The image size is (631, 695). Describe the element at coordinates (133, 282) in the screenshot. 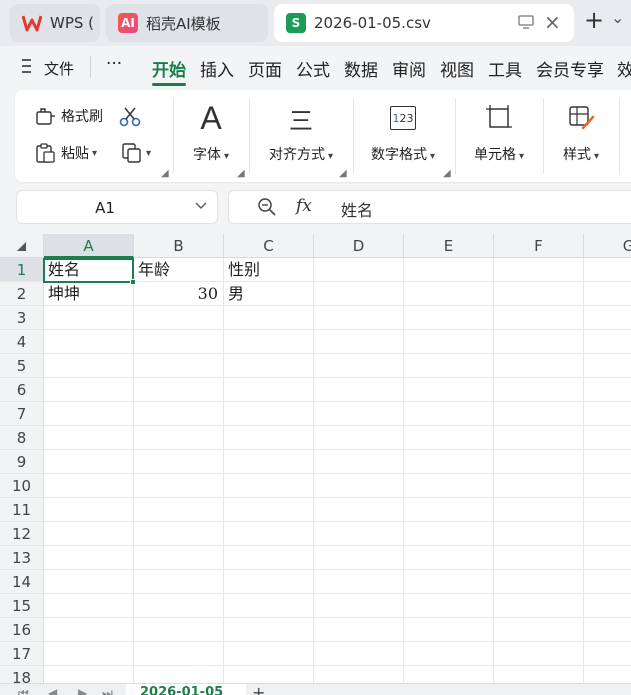

I see `fill-handle` at that location.